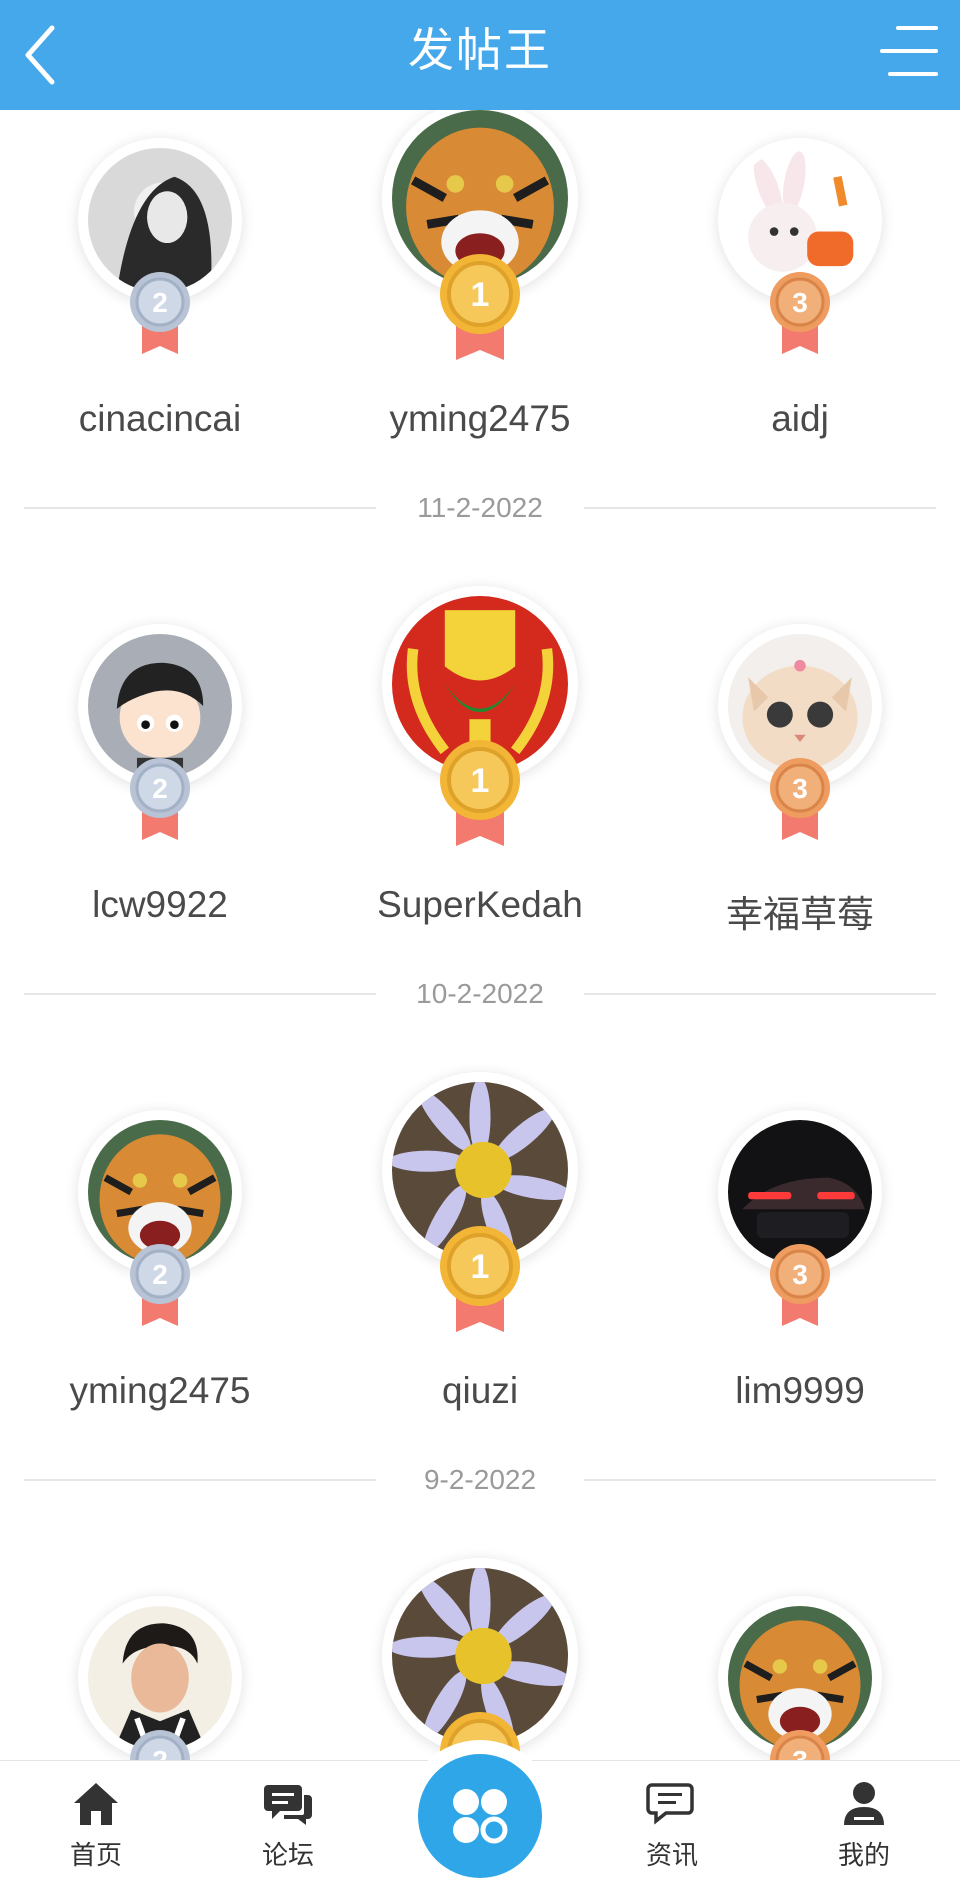  What do you see at coordinates (160, 716) in the screenshot?
I see `winner-rank-2: 2 lcw9922` at bounding box center [160, 716].